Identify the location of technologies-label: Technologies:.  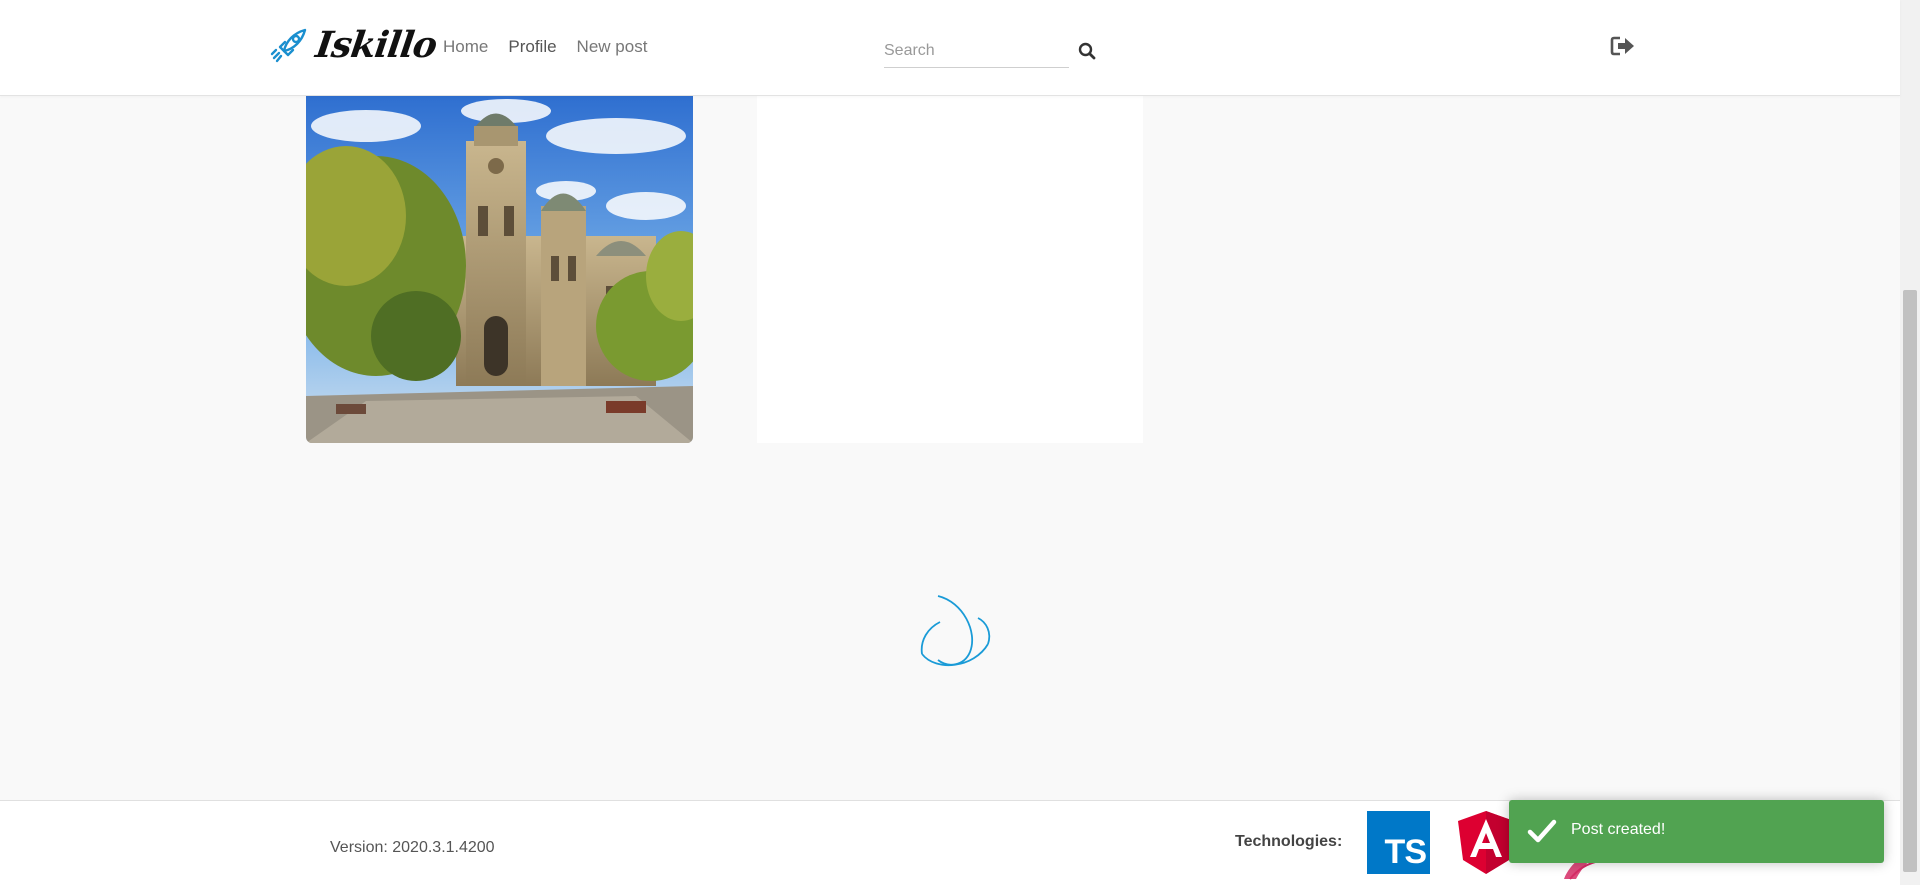
(1289, 841).